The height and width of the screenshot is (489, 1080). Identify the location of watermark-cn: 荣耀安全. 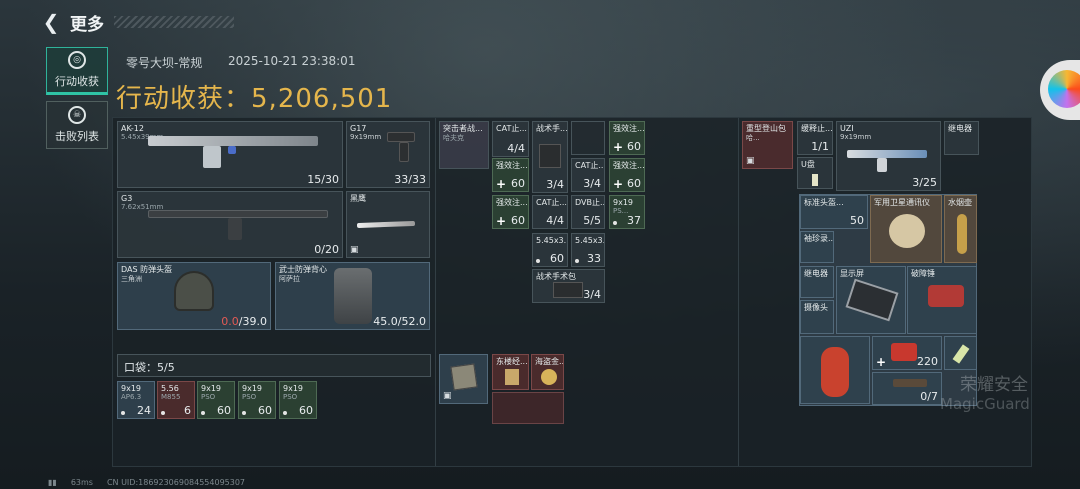
(994, 385).